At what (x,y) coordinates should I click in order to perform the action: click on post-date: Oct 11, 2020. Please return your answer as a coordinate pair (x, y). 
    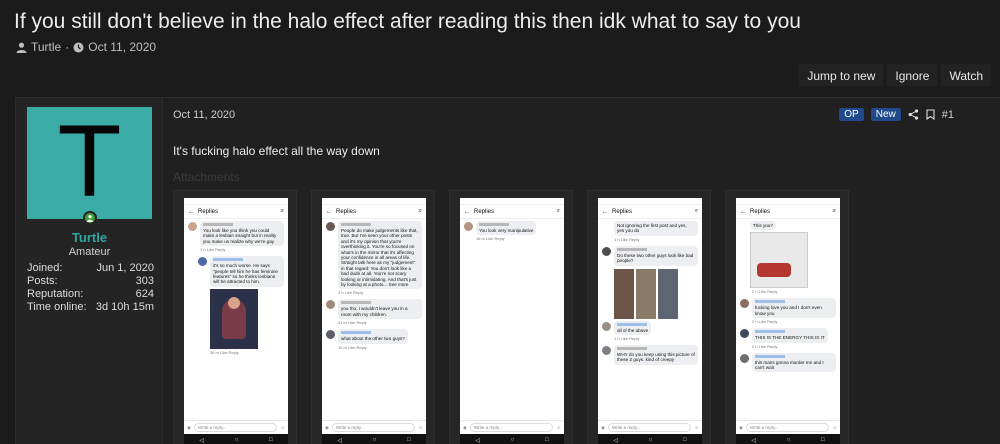
    Looking at the image, I should click on (204, 115).